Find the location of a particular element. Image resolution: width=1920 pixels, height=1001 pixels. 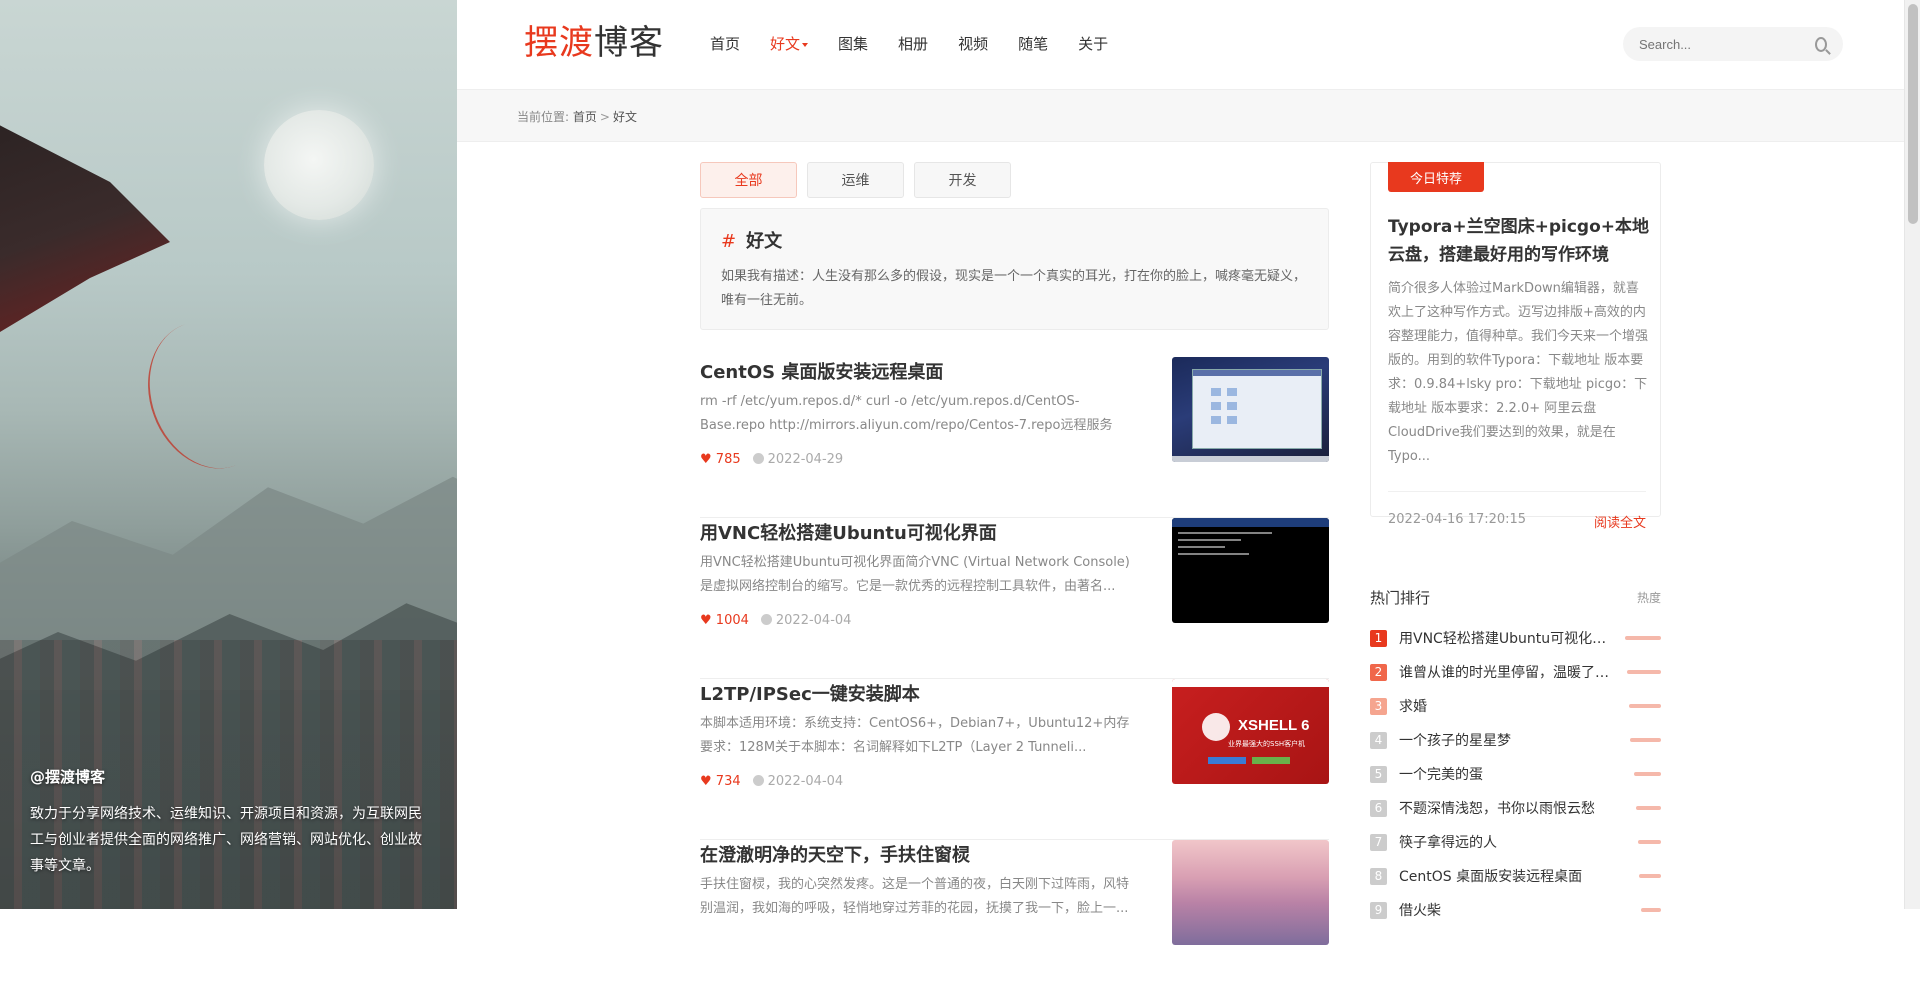

thumb-button is located at coordinates (1227, 760).